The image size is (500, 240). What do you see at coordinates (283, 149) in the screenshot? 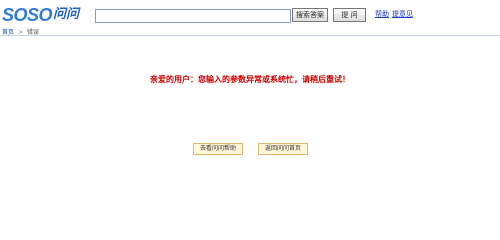
I see `return-home-button: 返回问问首页` at bounding box center [283, 149].